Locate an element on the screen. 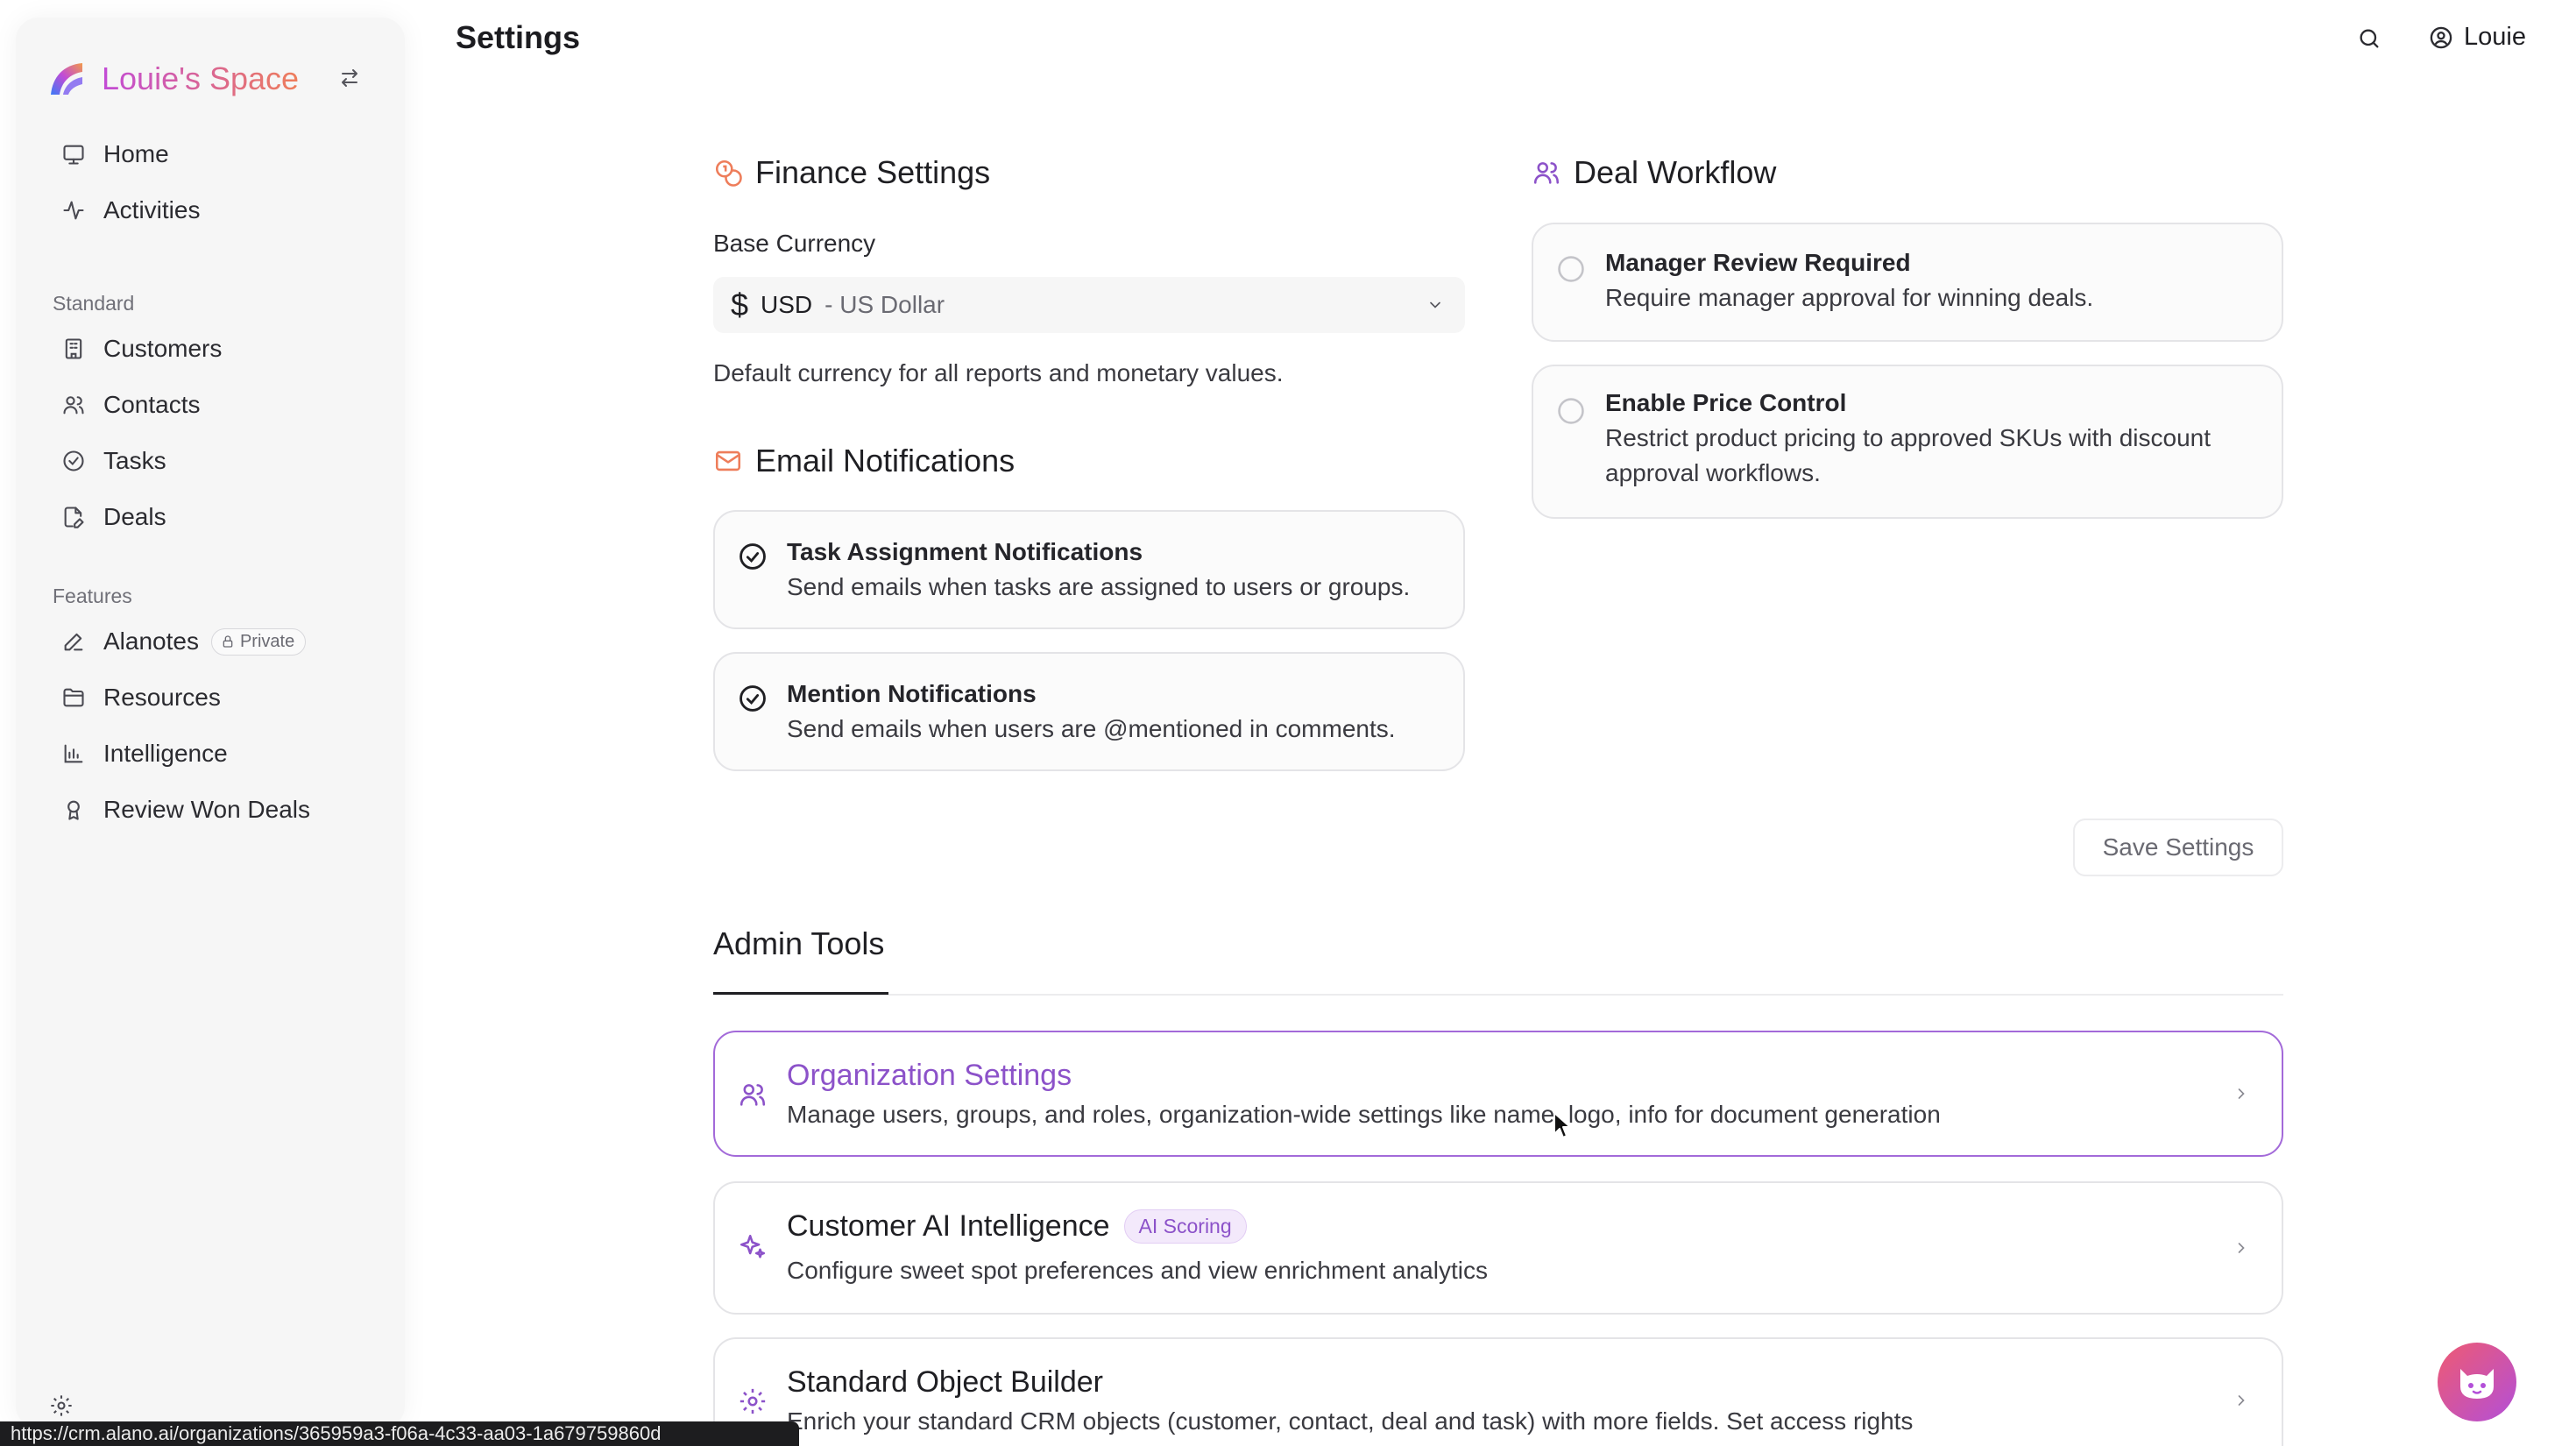 This screenshot has height=1446, width=2576. cat-face-icon is located at coordinates (2477, 1384).